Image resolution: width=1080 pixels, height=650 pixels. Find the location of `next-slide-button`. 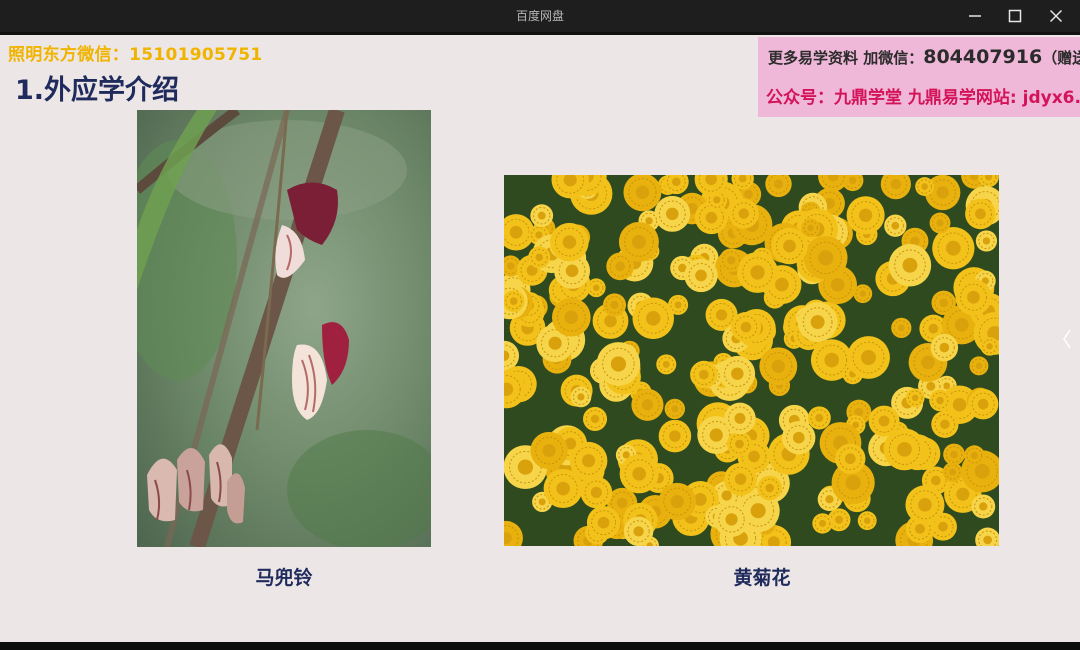

next-slide-button is located at coordinates (1067, 339).